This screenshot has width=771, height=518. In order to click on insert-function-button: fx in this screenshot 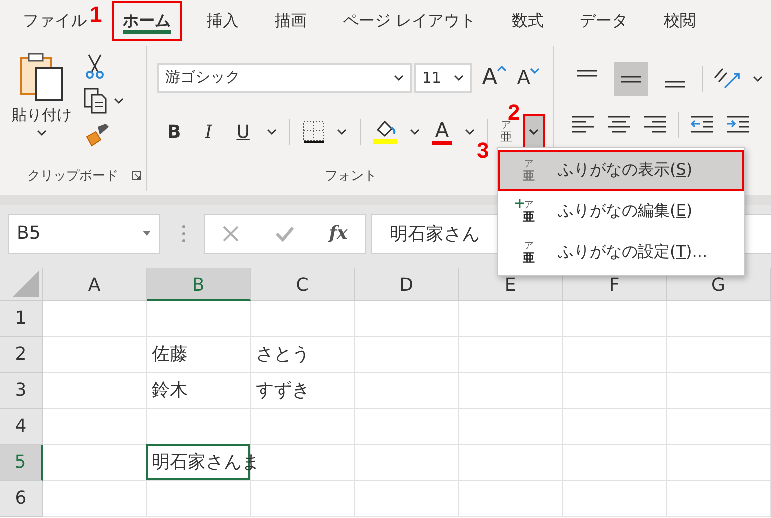, I will do `click(338, 233)`.